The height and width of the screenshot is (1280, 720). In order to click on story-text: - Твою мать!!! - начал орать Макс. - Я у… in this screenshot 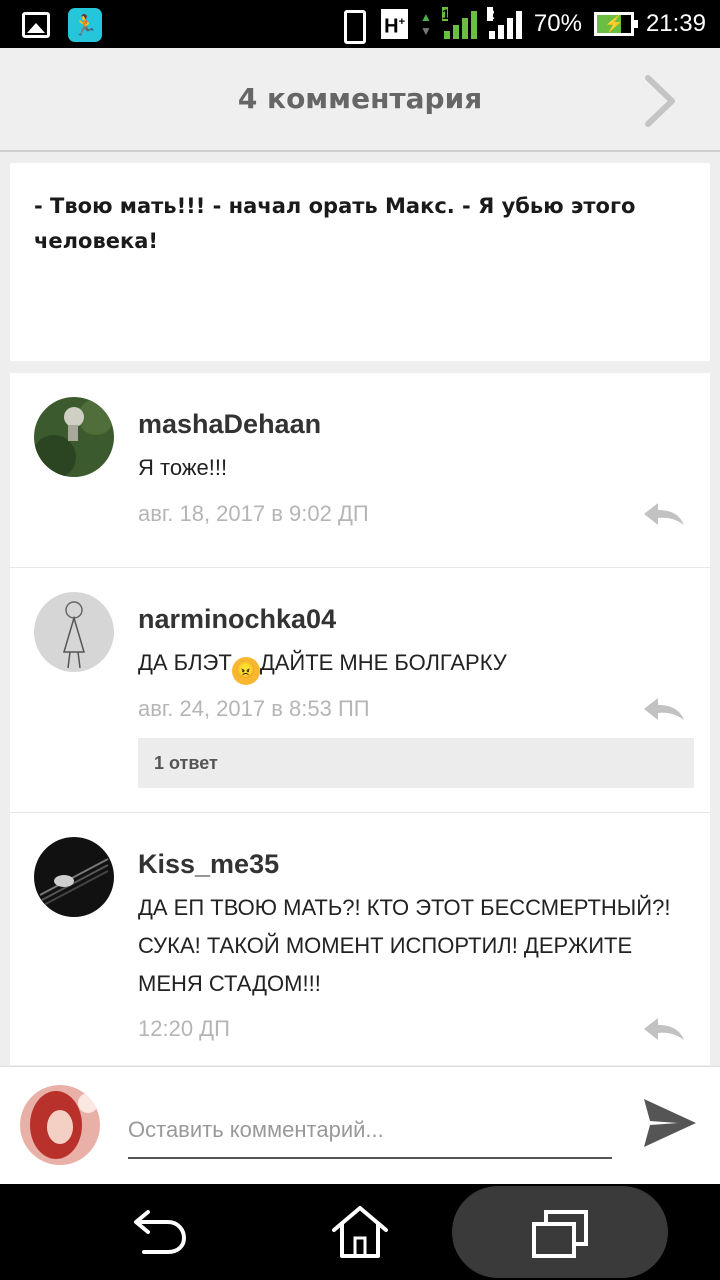, I will do `click(335, 223)`.